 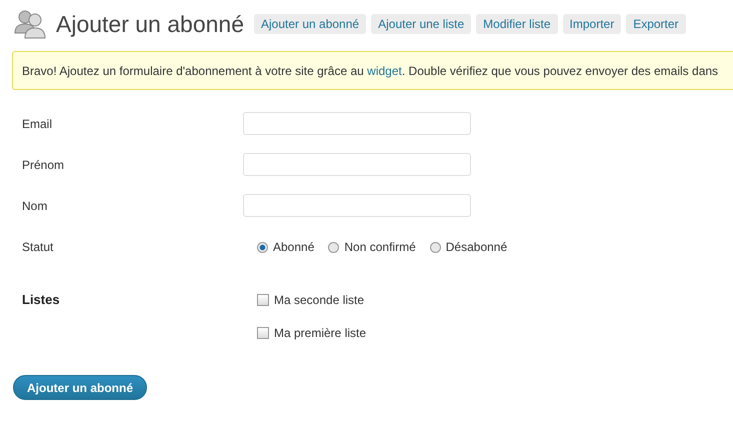 I want to click on field-label: Statut, so click(x=38, y=247).